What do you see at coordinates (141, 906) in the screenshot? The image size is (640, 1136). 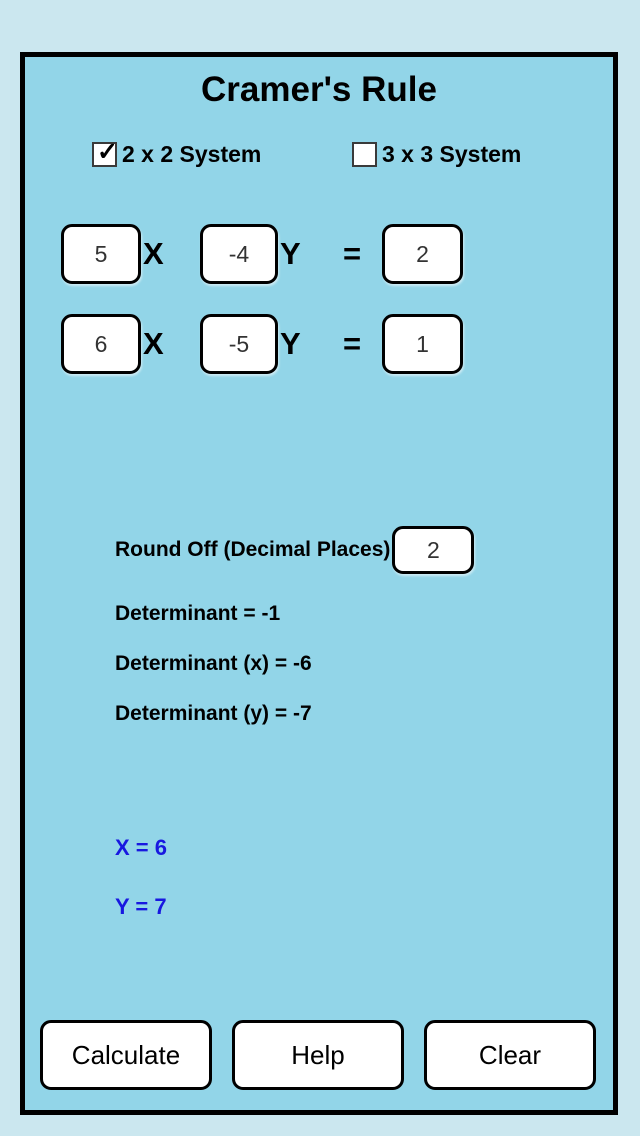 I see `solution-y: Y = 7` at bounding box center [141, 906].